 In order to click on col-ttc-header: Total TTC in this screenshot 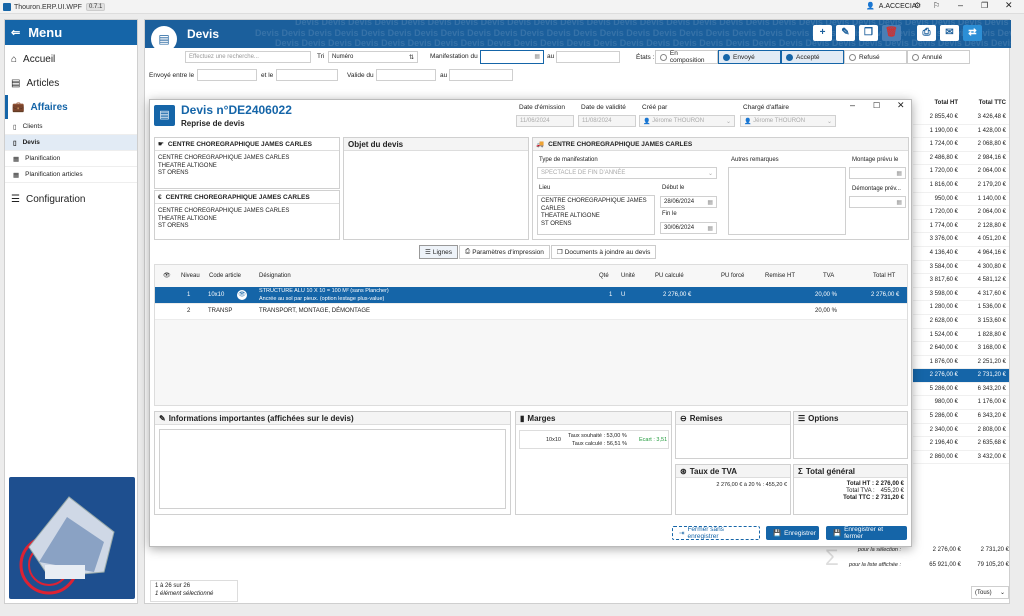, I will do `click(985, 103)`.